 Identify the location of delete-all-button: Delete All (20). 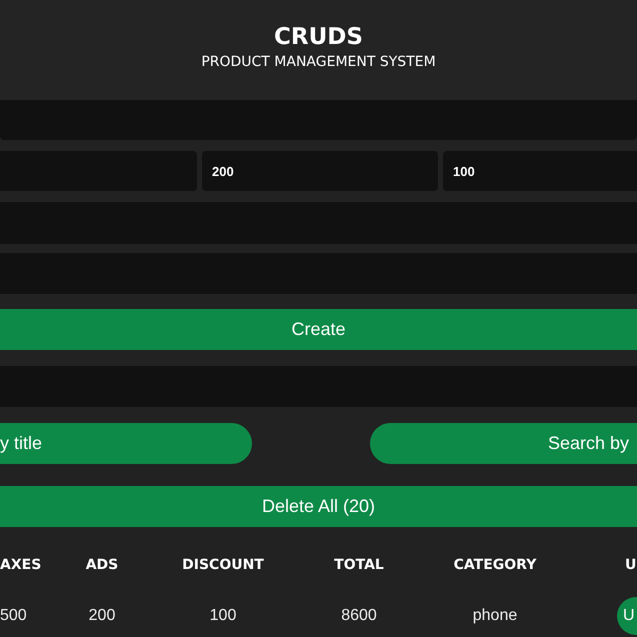
(318, 506).